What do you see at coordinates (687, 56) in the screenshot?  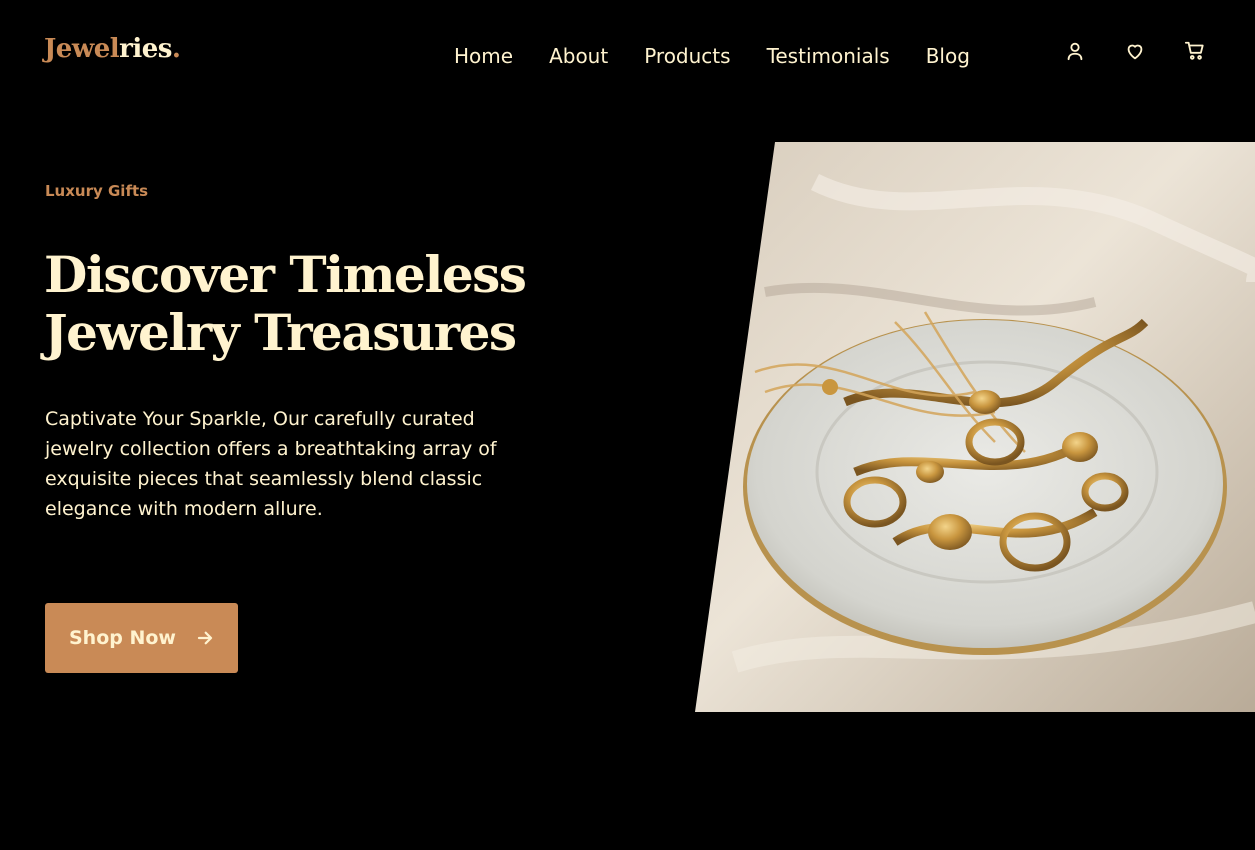 I see `nav-products-link: Products` at bounding box center [687, 56].